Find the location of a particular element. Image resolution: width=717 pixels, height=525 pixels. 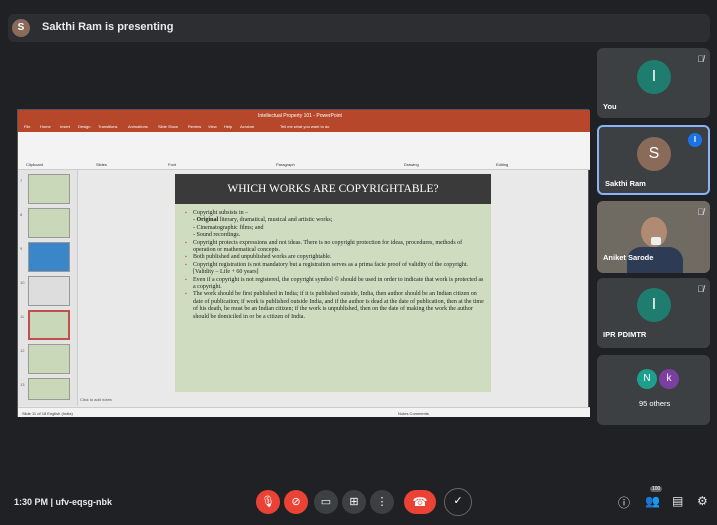

meeting-code: ufv-eqsg-nbk is located at coordinates (84, 502).